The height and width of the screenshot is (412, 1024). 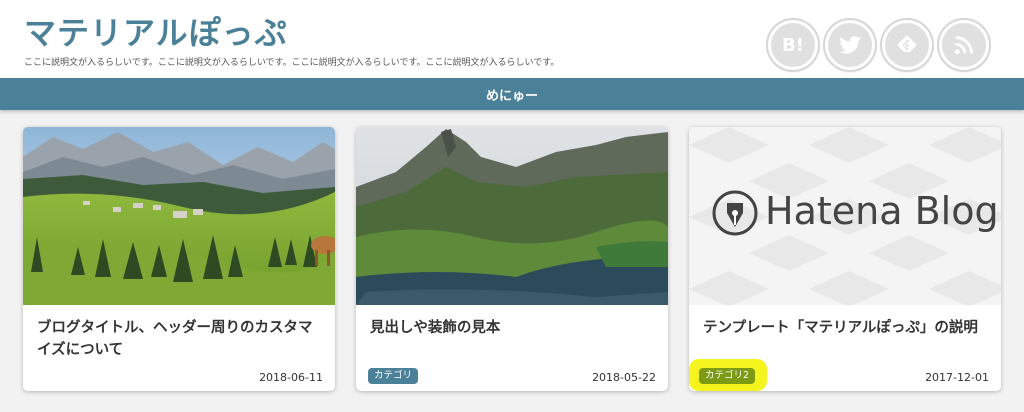 I want to click on article-title: 見出しや装飾の見本, so click(x=513, y=328).